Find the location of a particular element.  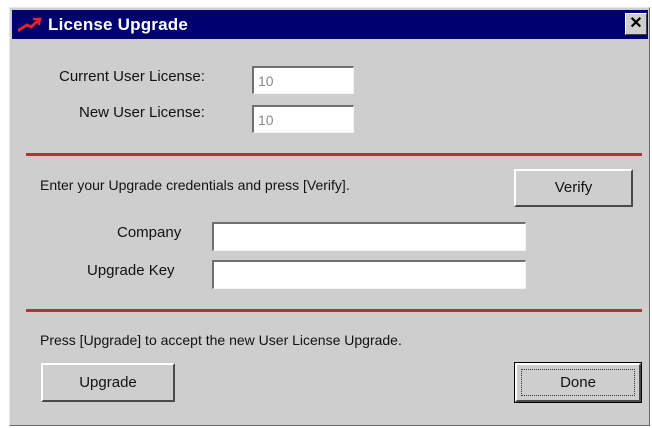

current-license-label: Current User License: is located at coordinates (132, 76).